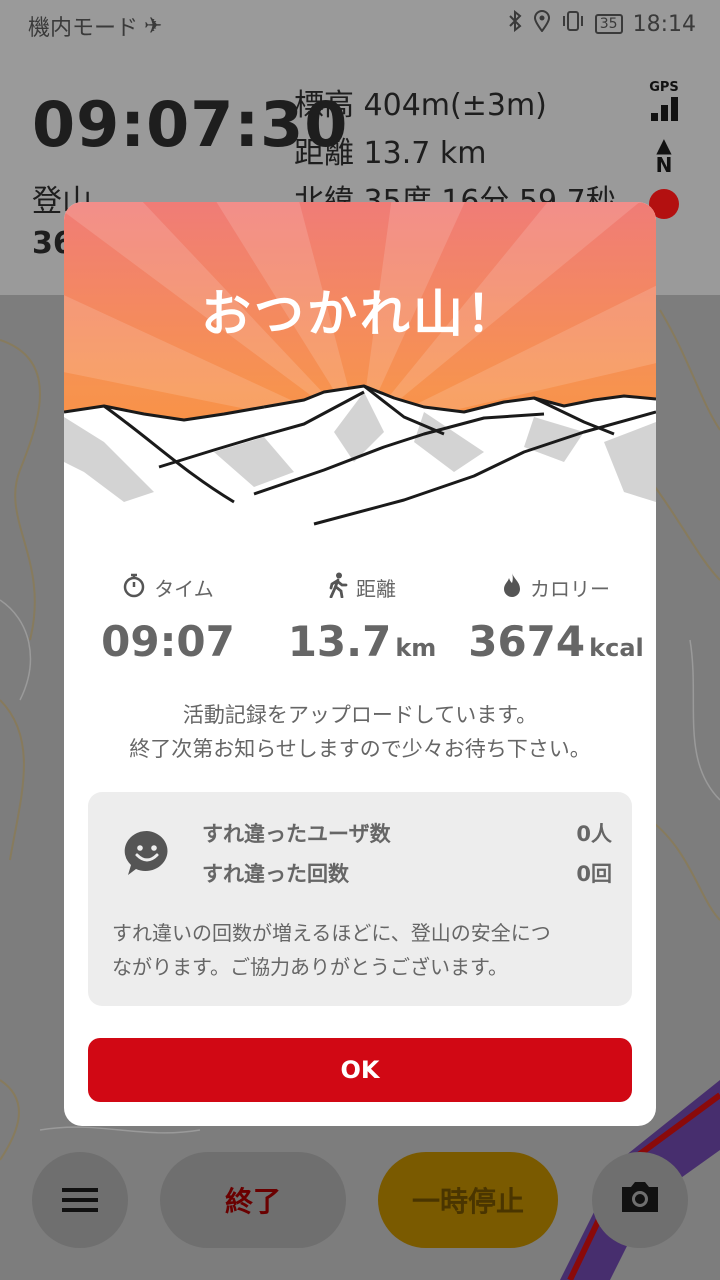 This screenshot has height=1280, width=720. Describe the element at coordinates (594, 874) in the screenshot. I see `passing-count-value: 0回` at that location.